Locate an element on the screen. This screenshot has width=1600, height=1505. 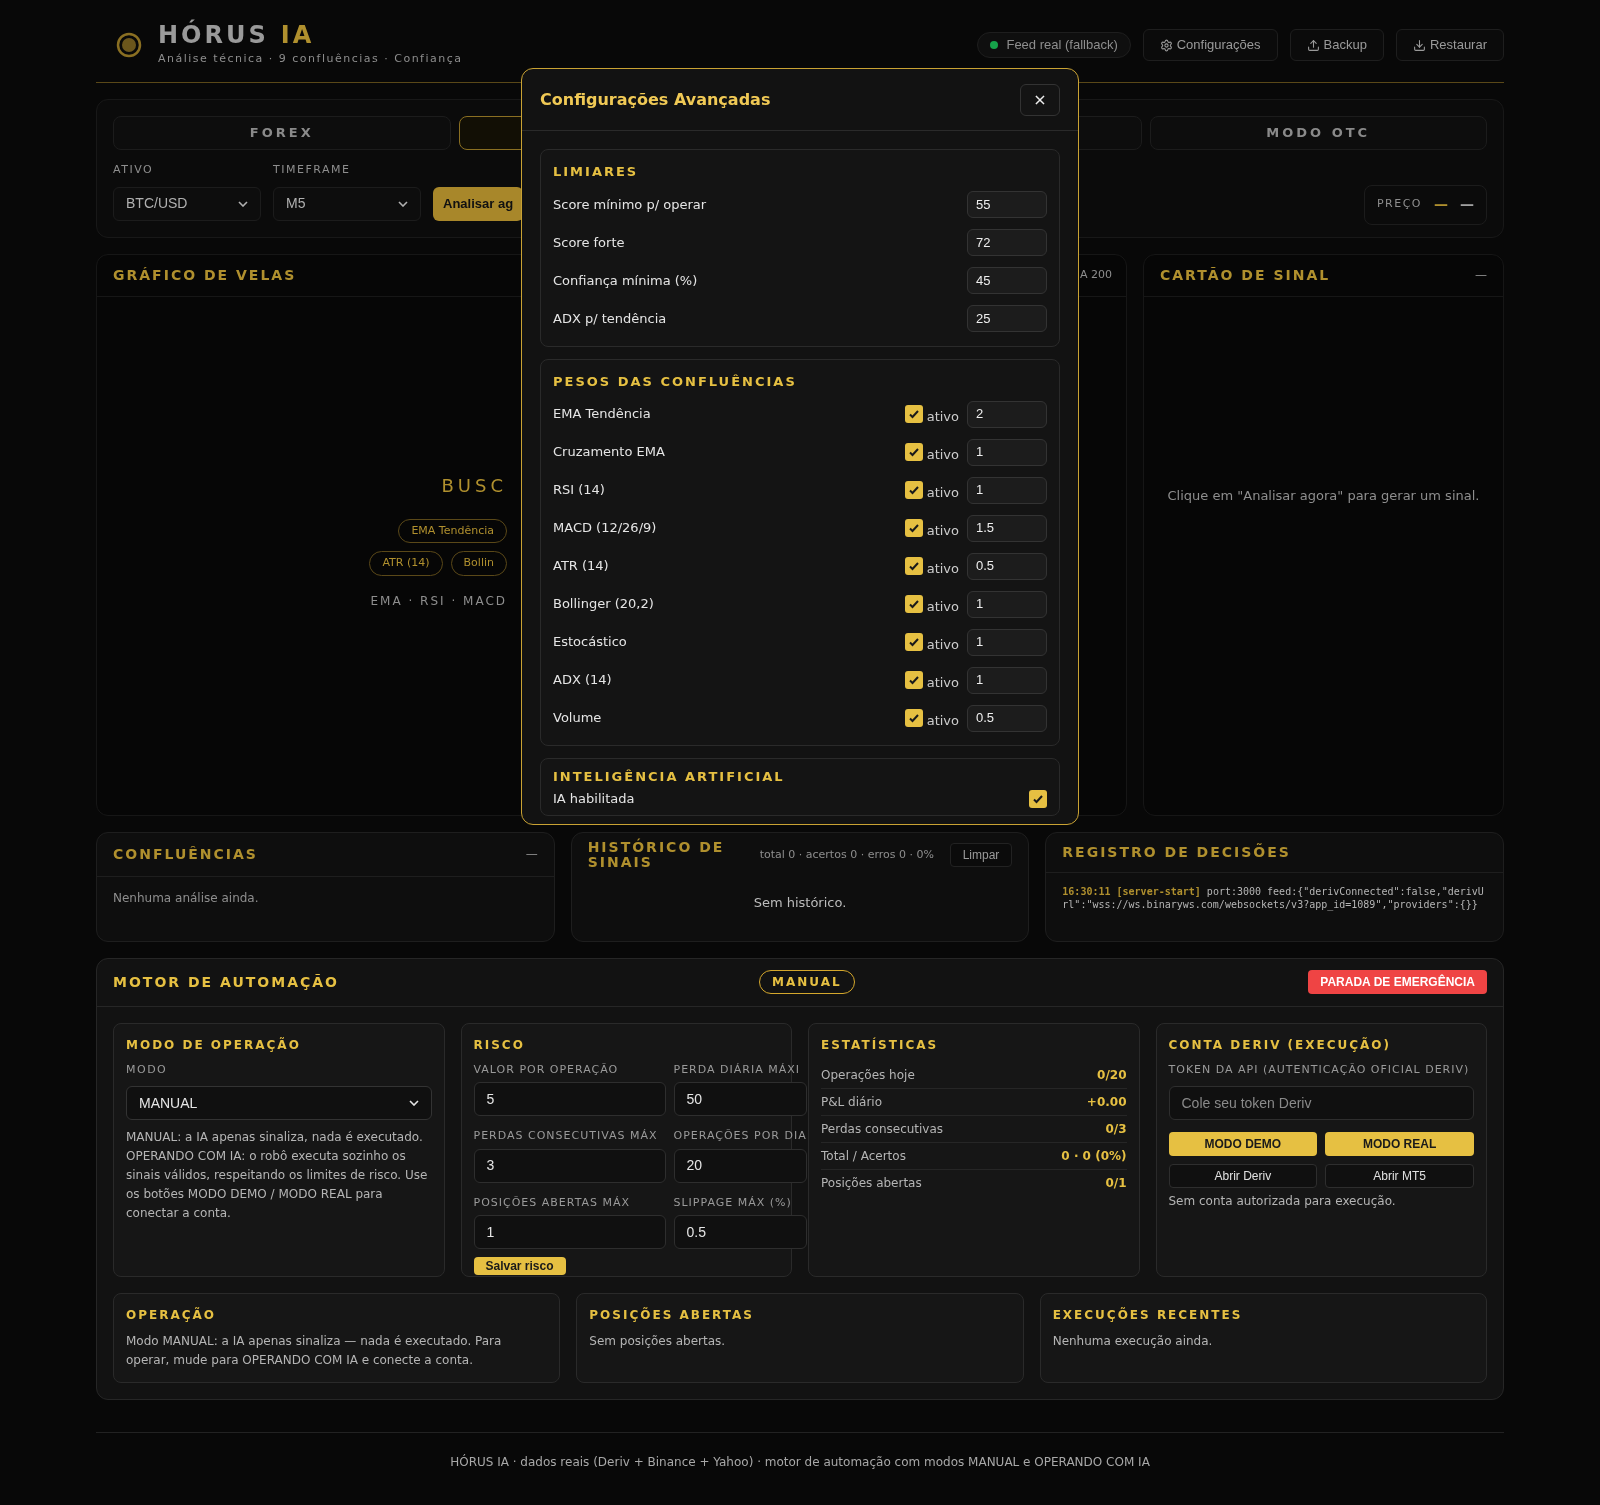
stat-label: Posições abertas is located at coordinates (871, 1183).